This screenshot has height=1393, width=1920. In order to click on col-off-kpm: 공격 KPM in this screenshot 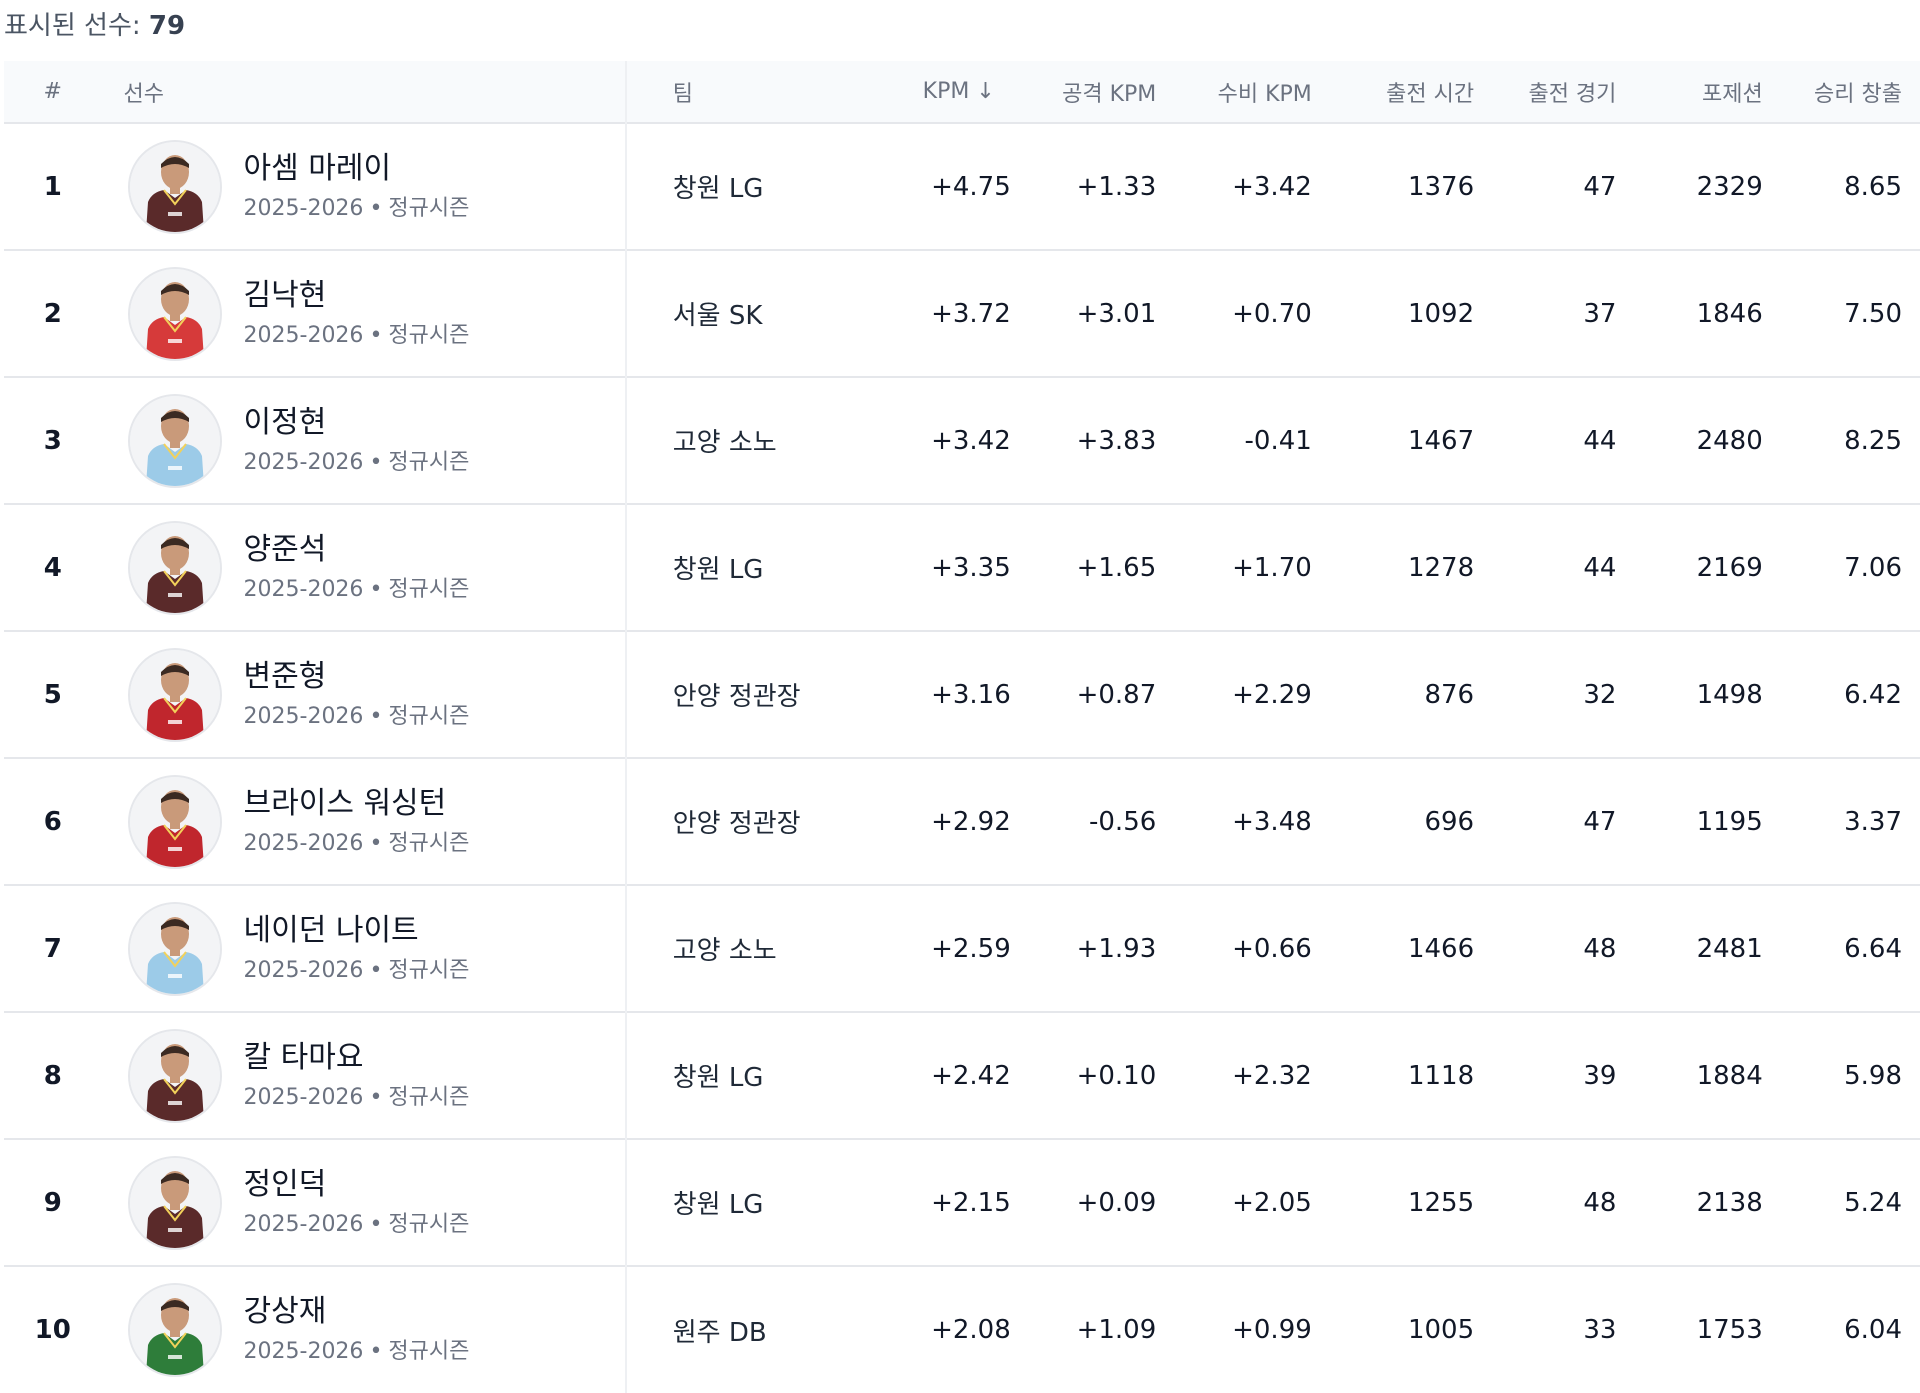, I will do `click(1094, 92)`.